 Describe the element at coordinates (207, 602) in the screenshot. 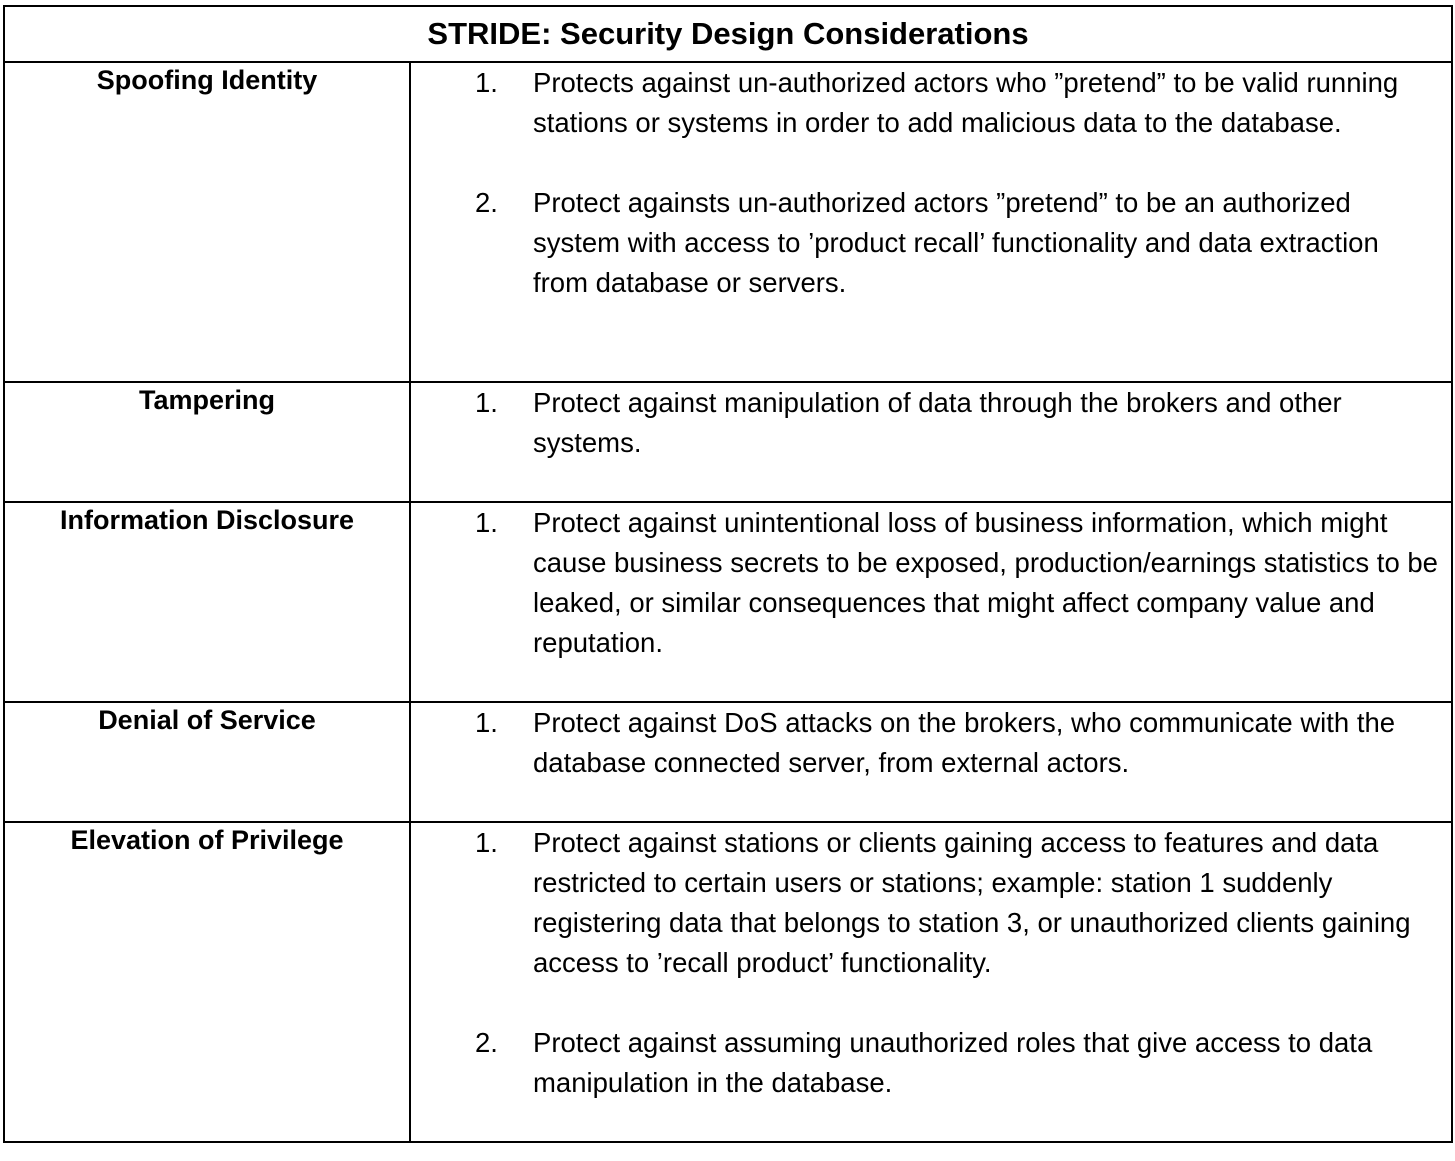

I see `threat-name: Information Disclosure` at that location.